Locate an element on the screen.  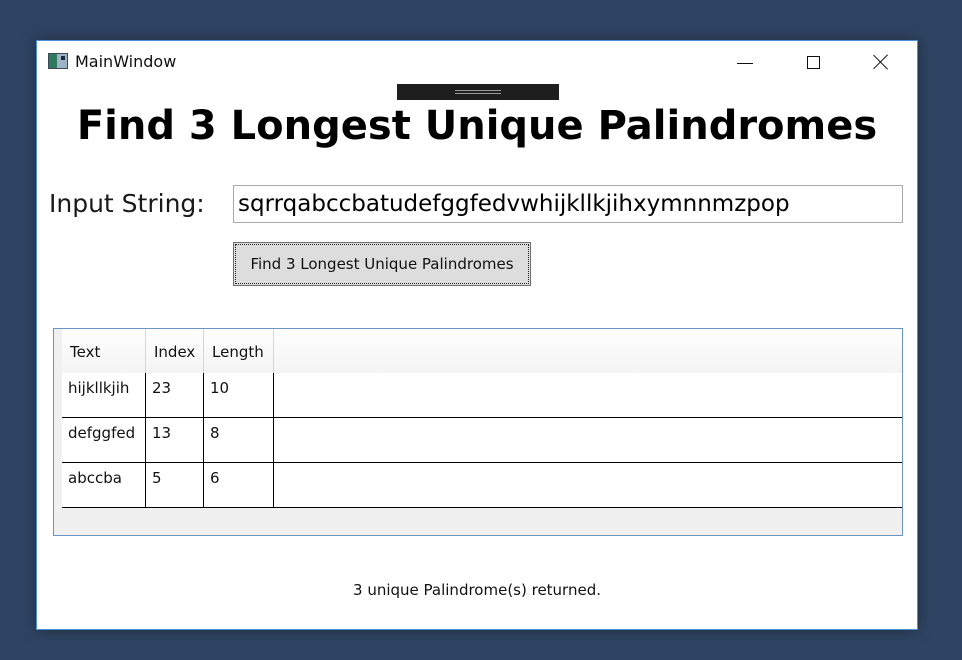
table-row: defggfed 13 8 is located at coordinates (482, 440).